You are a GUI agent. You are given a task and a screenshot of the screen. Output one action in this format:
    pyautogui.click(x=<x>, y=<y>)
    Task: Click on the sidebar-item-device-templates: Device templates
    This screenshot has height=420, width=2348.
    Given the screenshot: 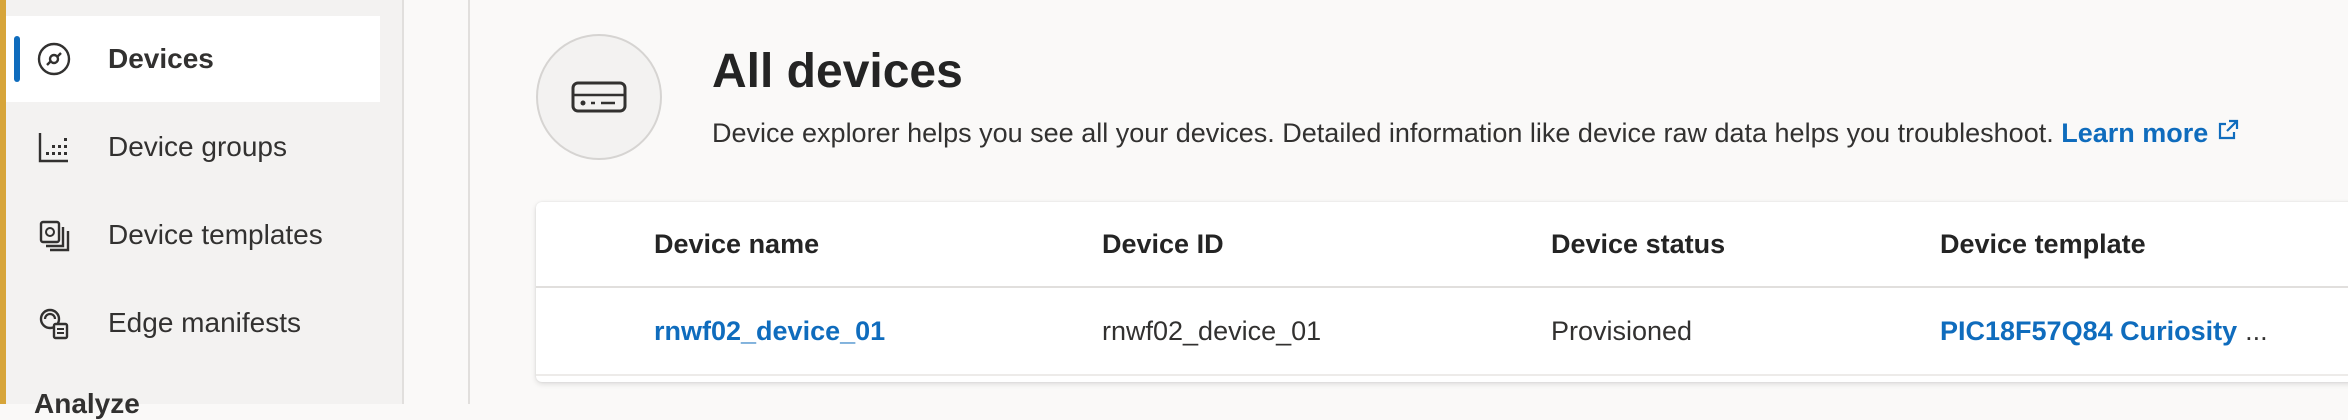 What is the action you would take?
    pyautogui.click(x=193, y=235)
    